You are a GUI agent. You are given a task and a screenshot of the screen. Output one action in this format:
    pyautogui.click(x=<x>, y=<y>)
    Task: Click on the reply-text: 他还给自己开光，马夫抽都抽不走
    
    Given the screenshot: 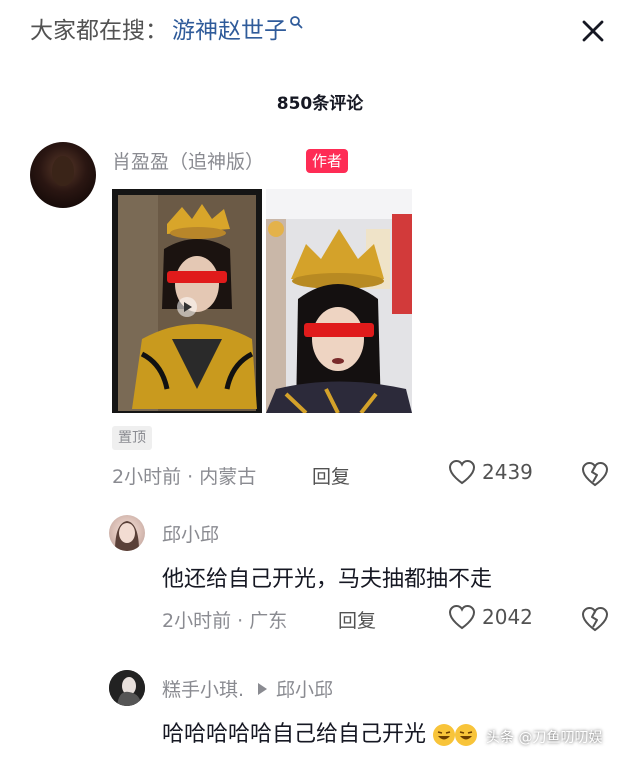 What is the action you would take?
    pyautogui.click(x=327, y=579)
    